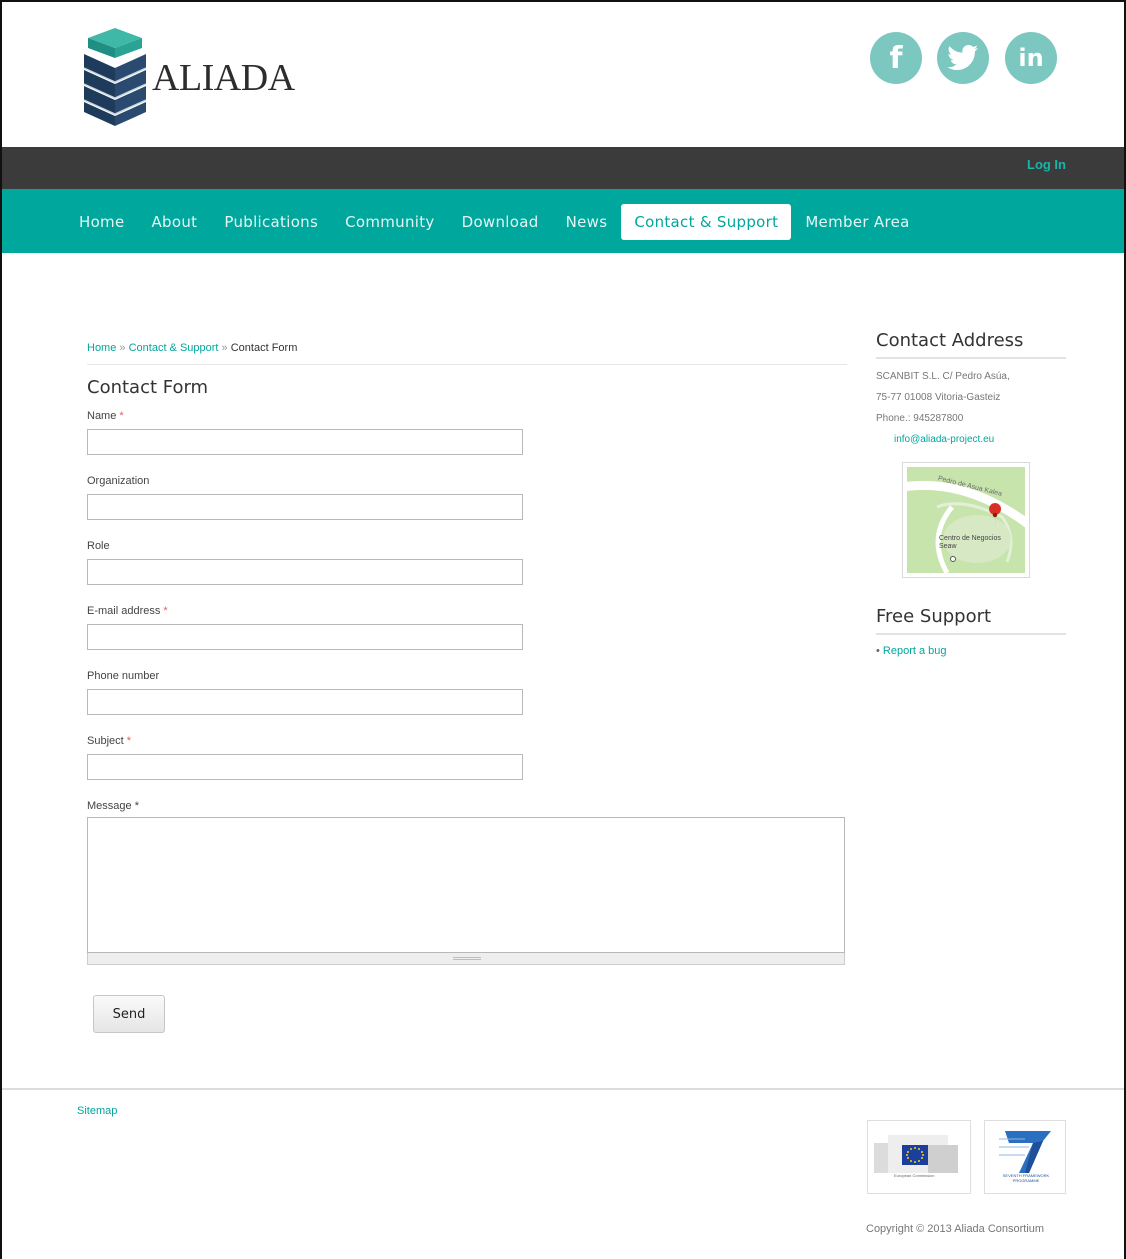 The width and height of the screenshot is (1126, 1259). What do you see at coordinates (113, 806) in the screenshot?
I see `message-label: Message *` at bounding box center [113, 806].